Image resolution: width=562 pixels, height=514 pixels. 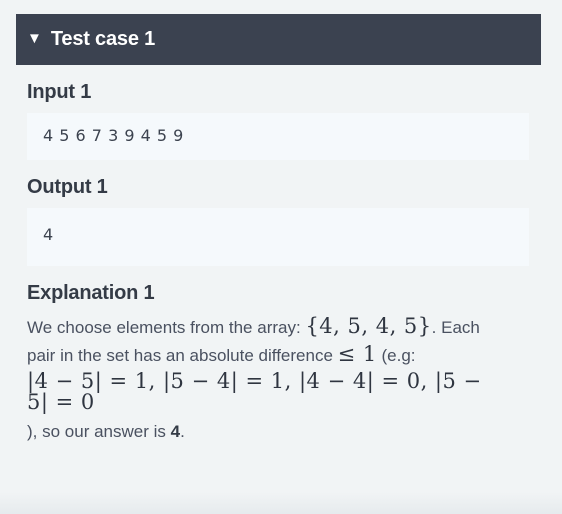 I want to click on output-heading: Output 1, so click(x=67, y=187).